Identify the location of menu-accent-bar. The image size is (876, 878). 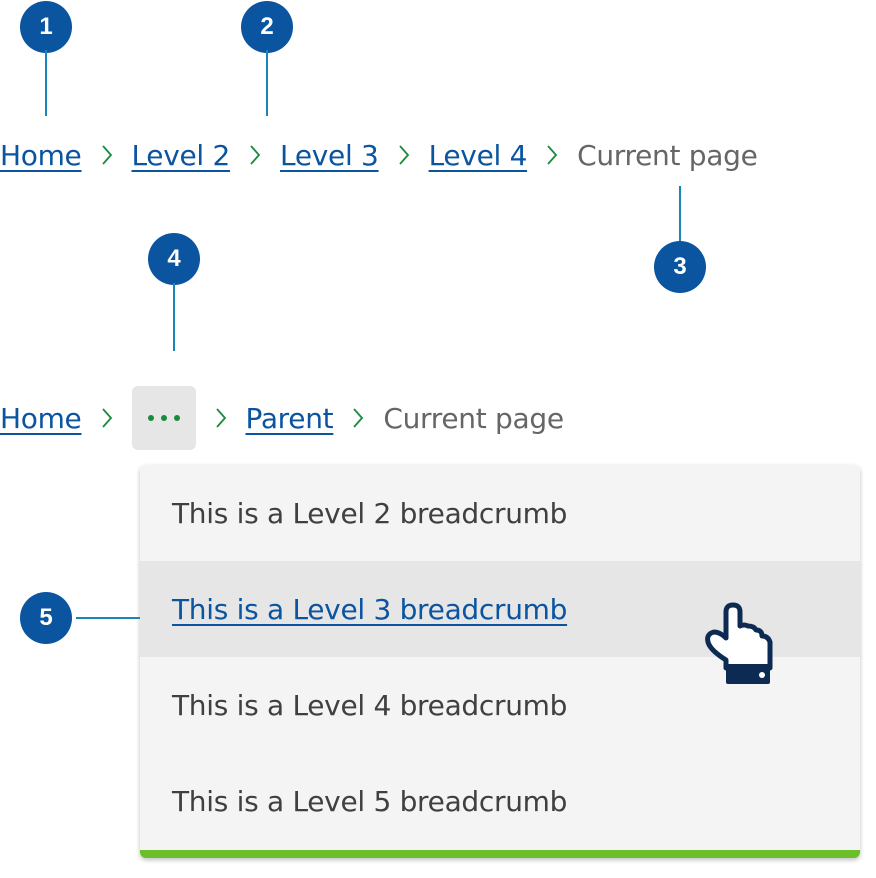
(500, 854).